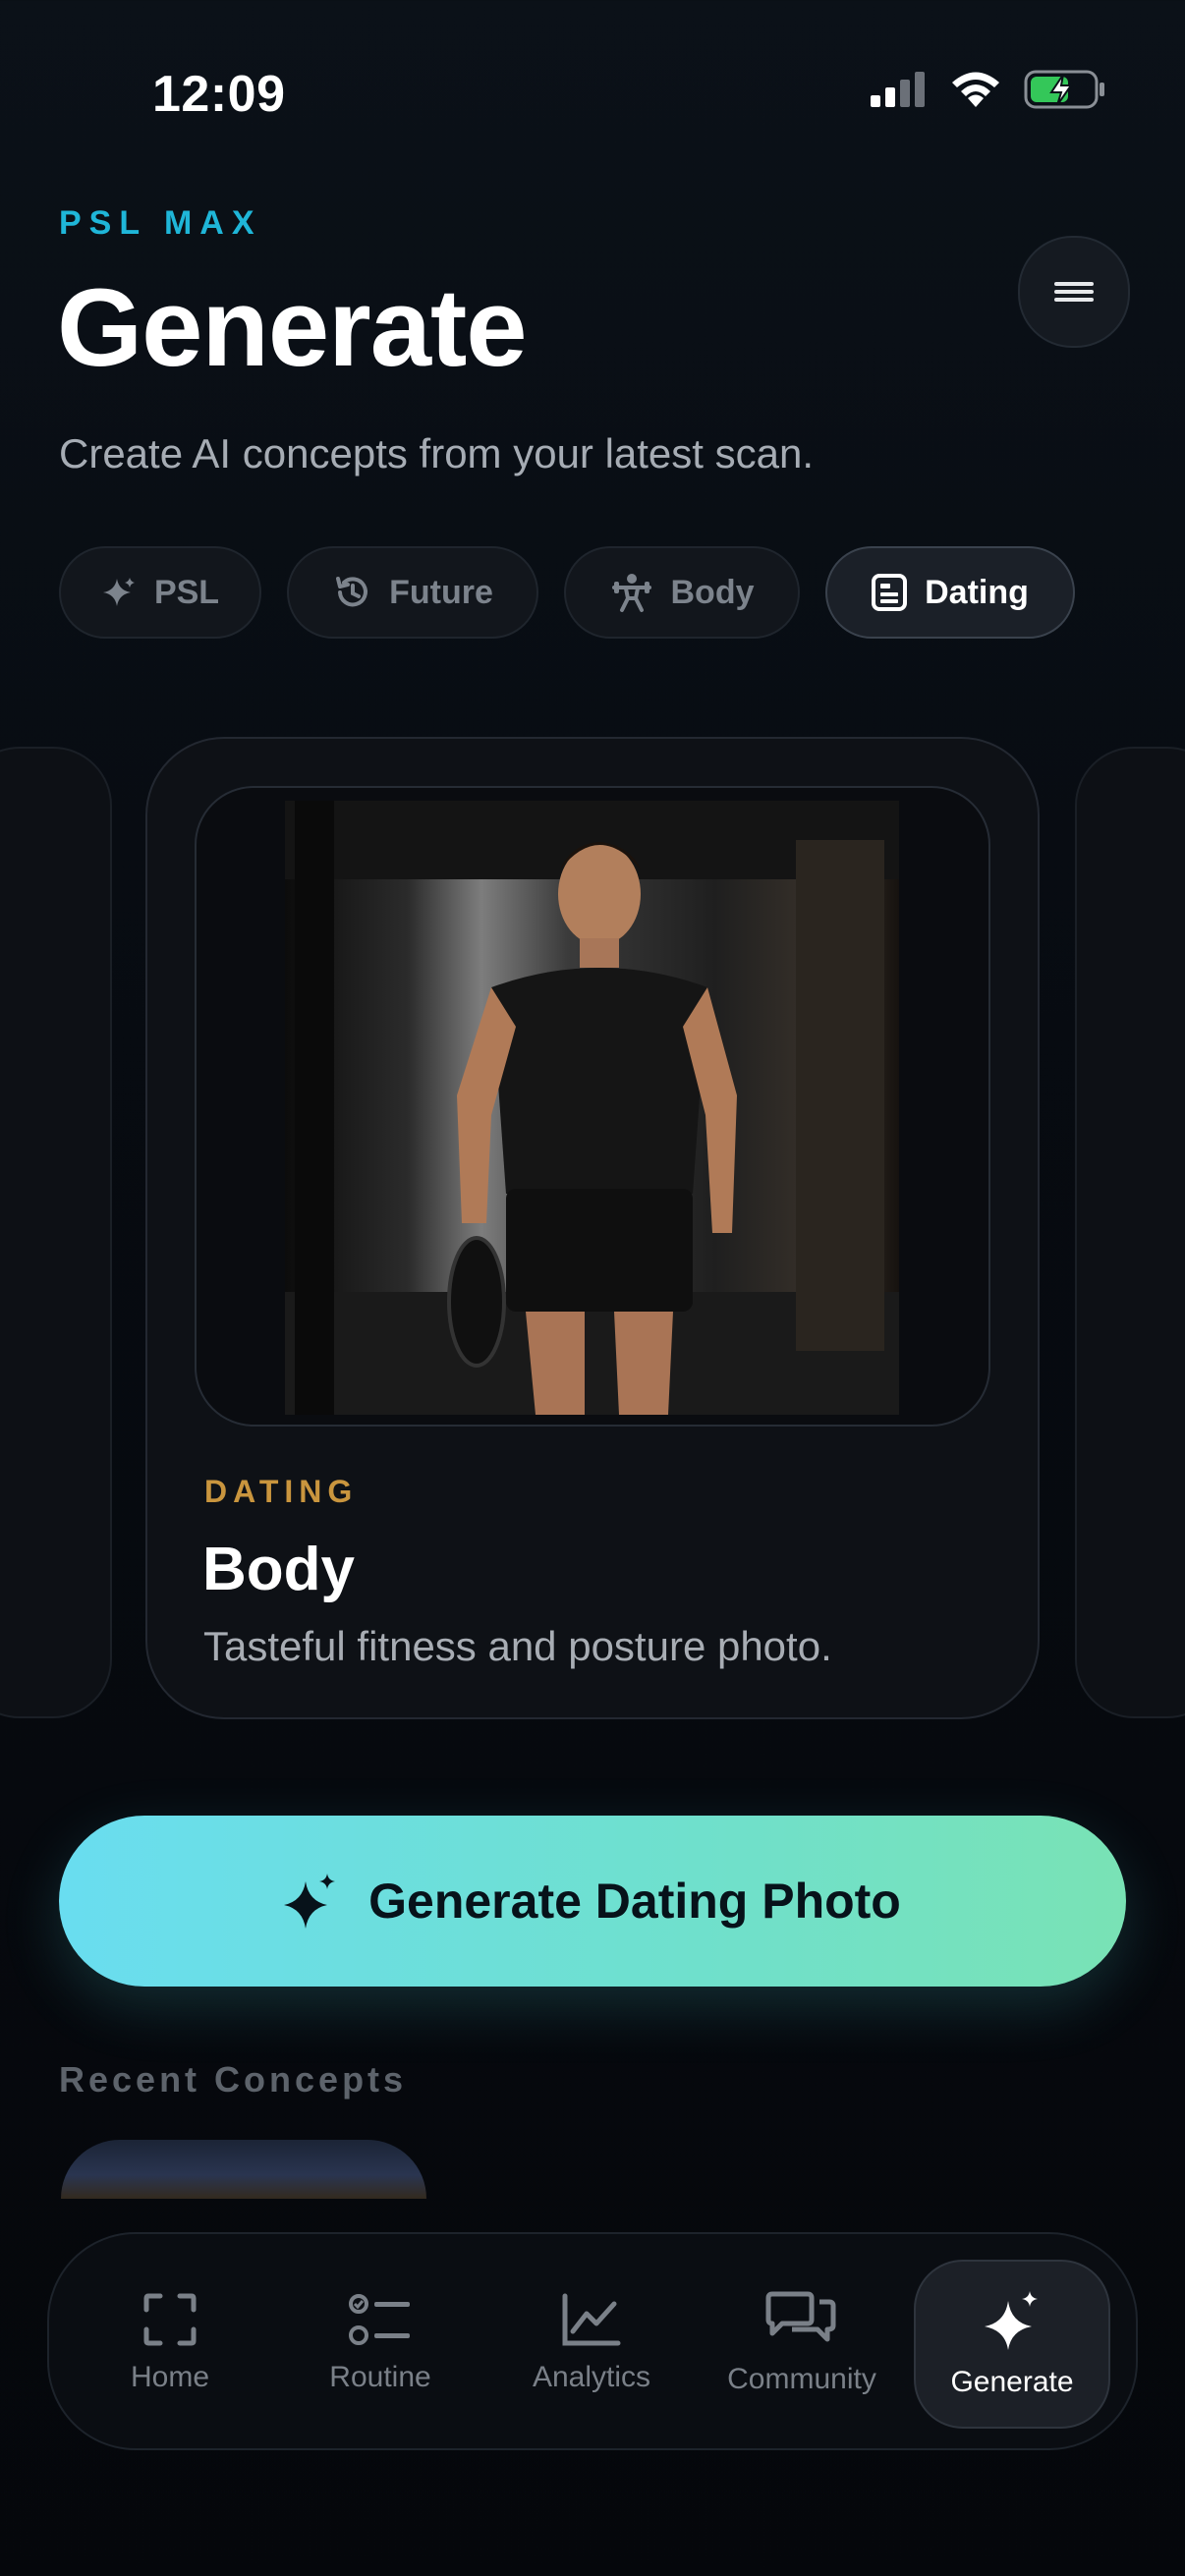 The width and height of the screenshot is (1185, 2576). What do you see at coordinates (976, 89) in the screenshot?
I see `wifi-icon` at bounding box center [976, 89].